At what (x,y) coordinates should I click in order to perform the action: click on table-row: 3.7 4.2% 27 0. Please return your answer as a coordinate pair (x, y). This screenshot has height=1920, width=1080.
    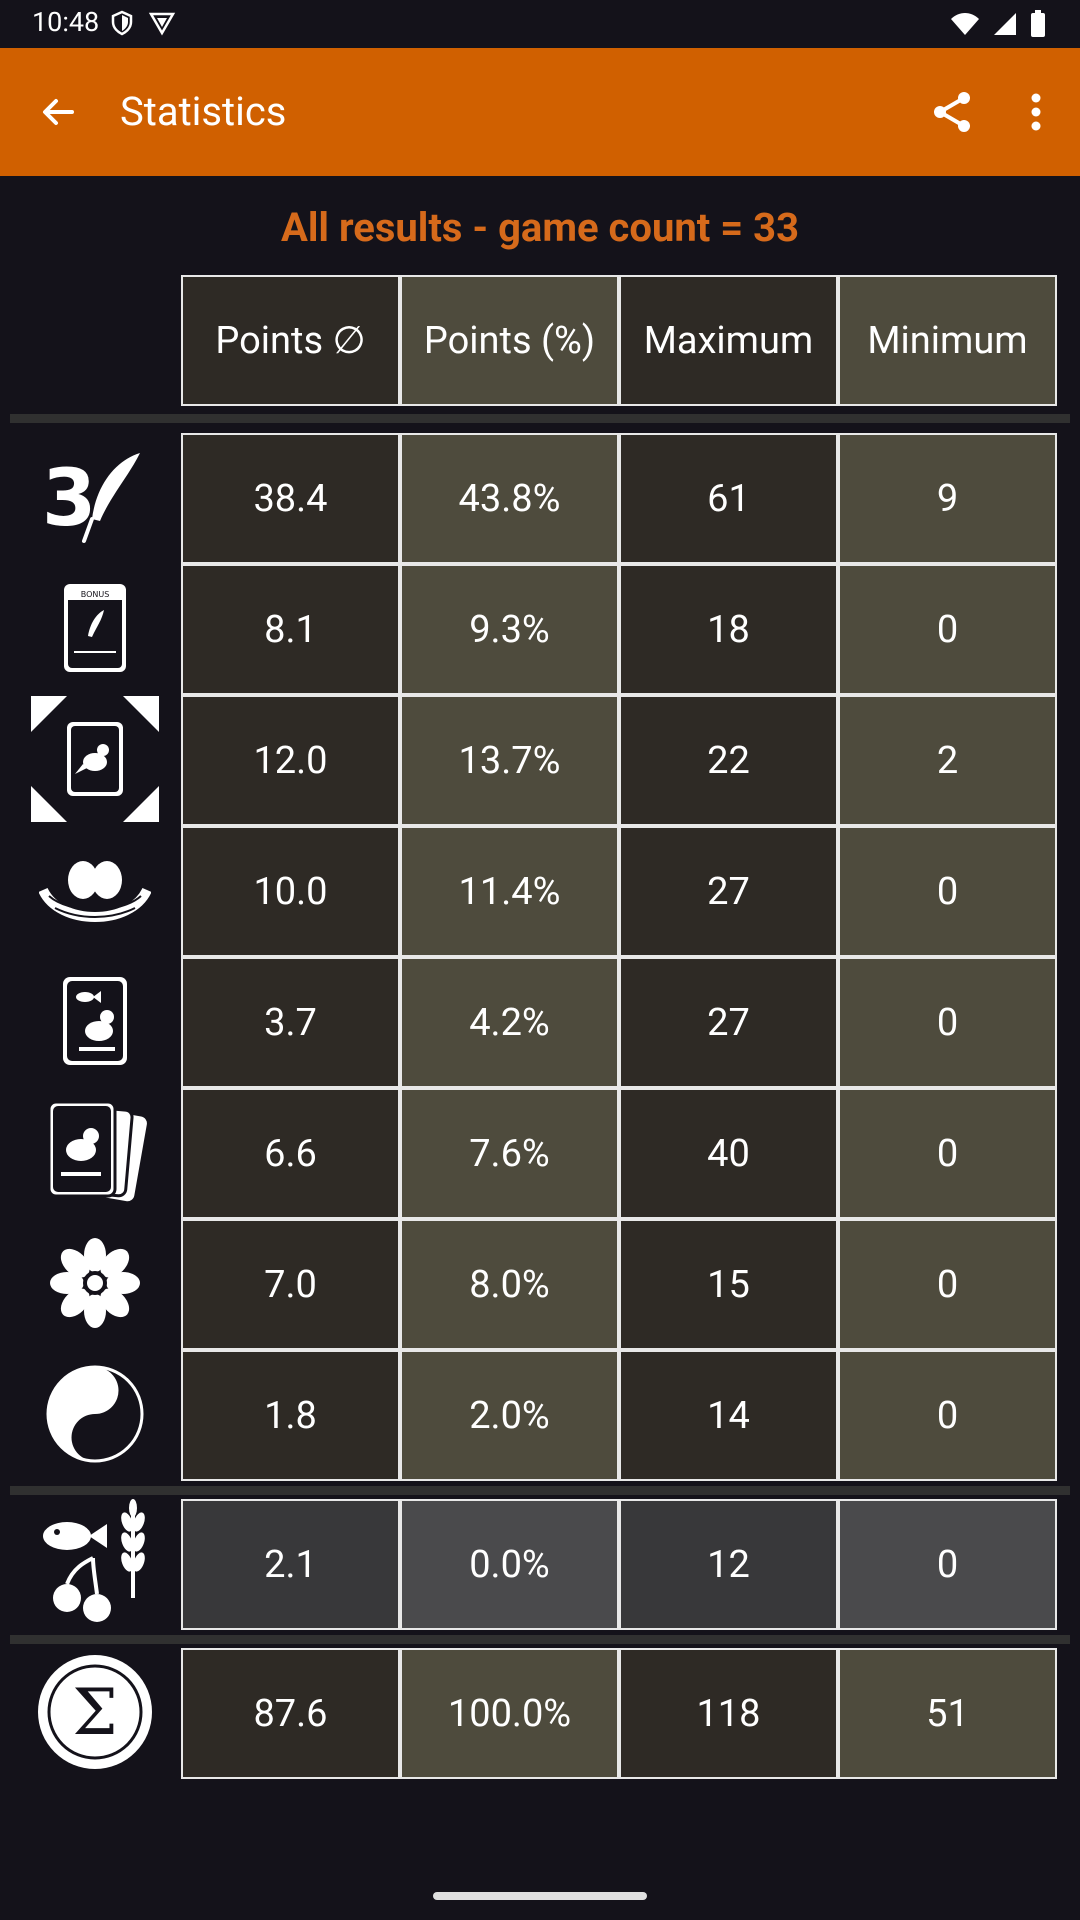
    Looking at the image, I should click on (619, 1022).